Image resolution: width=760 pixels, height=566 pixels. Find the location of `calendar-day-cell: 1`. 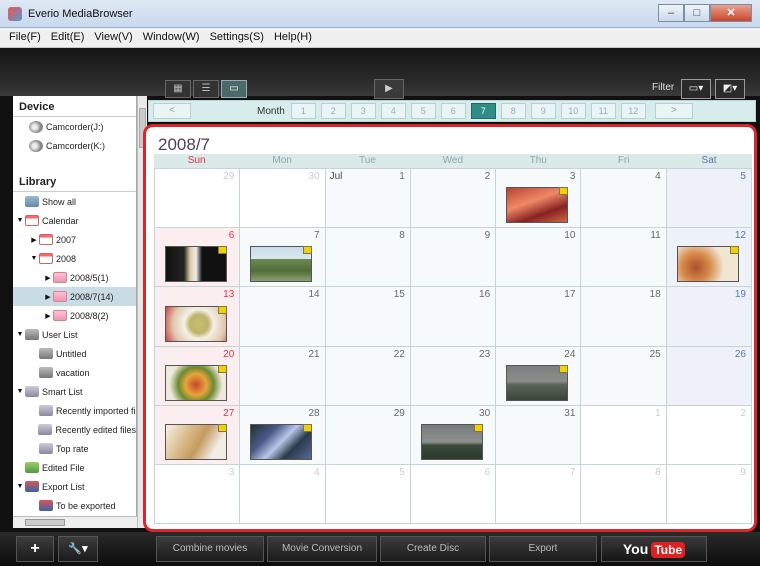

calendar-day-cell: 1 is located at coordinates (624, 435).